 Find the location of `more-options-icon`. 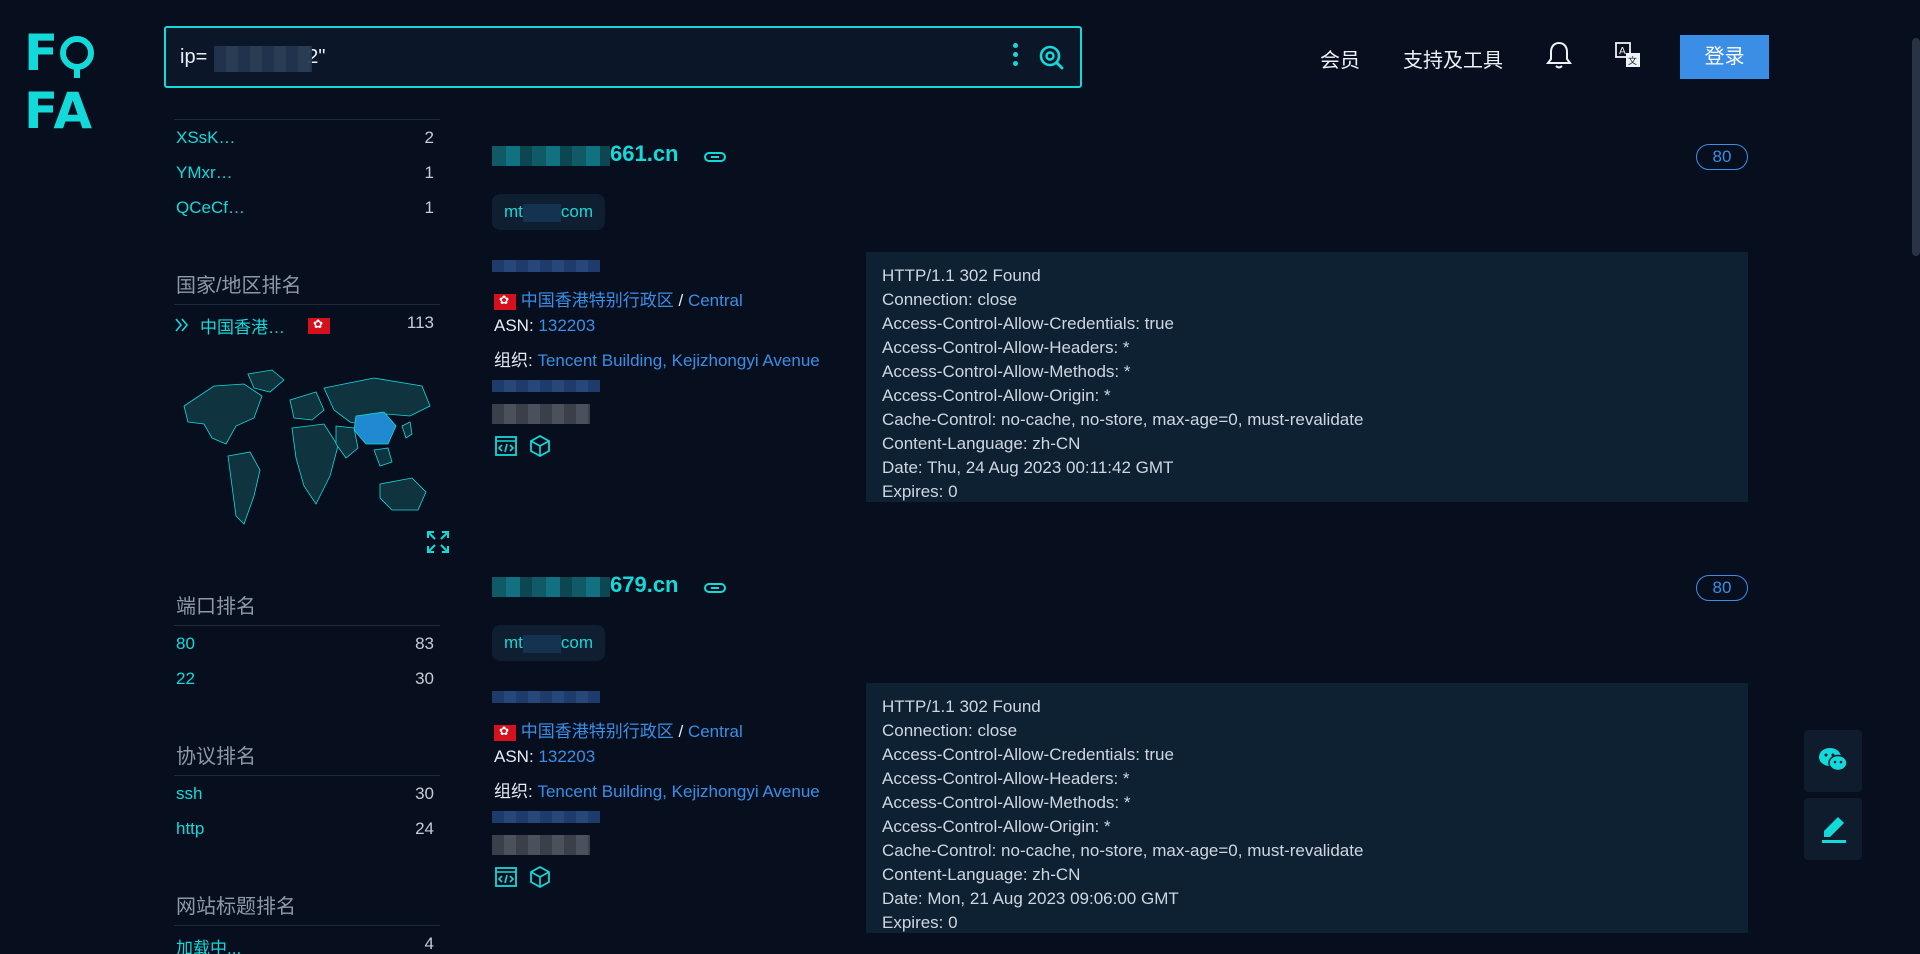

more-options-icon is located at coordinates (1015, 57).